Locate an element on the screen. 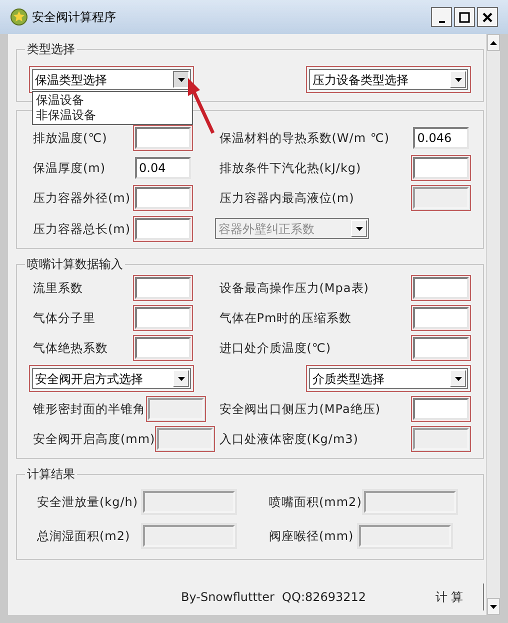 The height and width of the screenshot is (623, 508). field-label: 排放条件下汽化热(kJ/kg) is located at coordinates (290, 168).